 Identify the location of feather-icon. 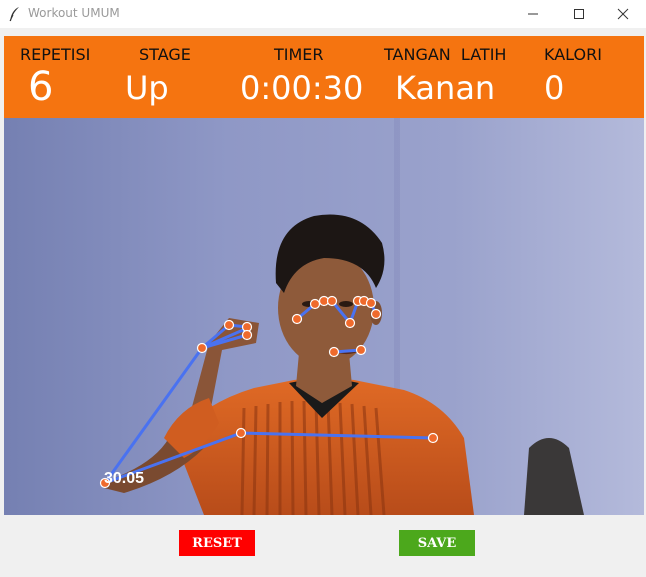
(15, 14).